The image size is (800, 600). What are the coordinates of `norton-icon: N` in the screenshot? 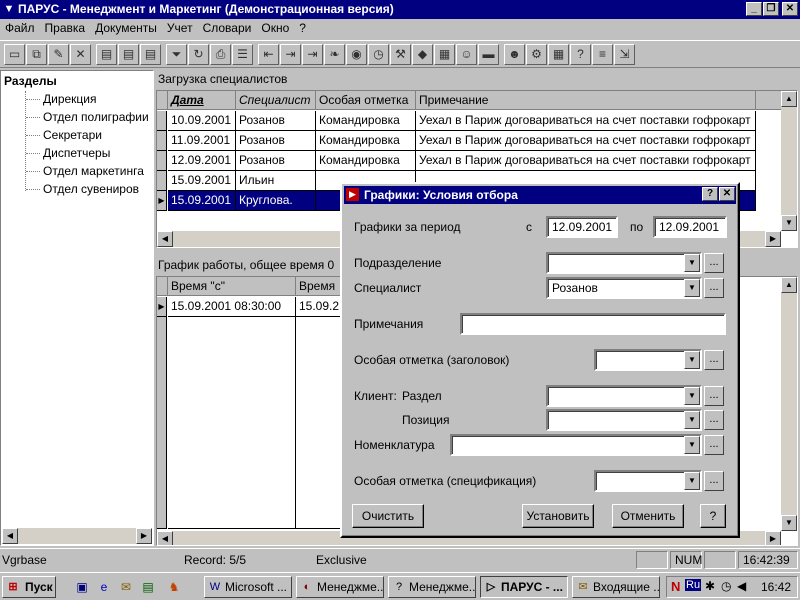 It's located at (675, 586).